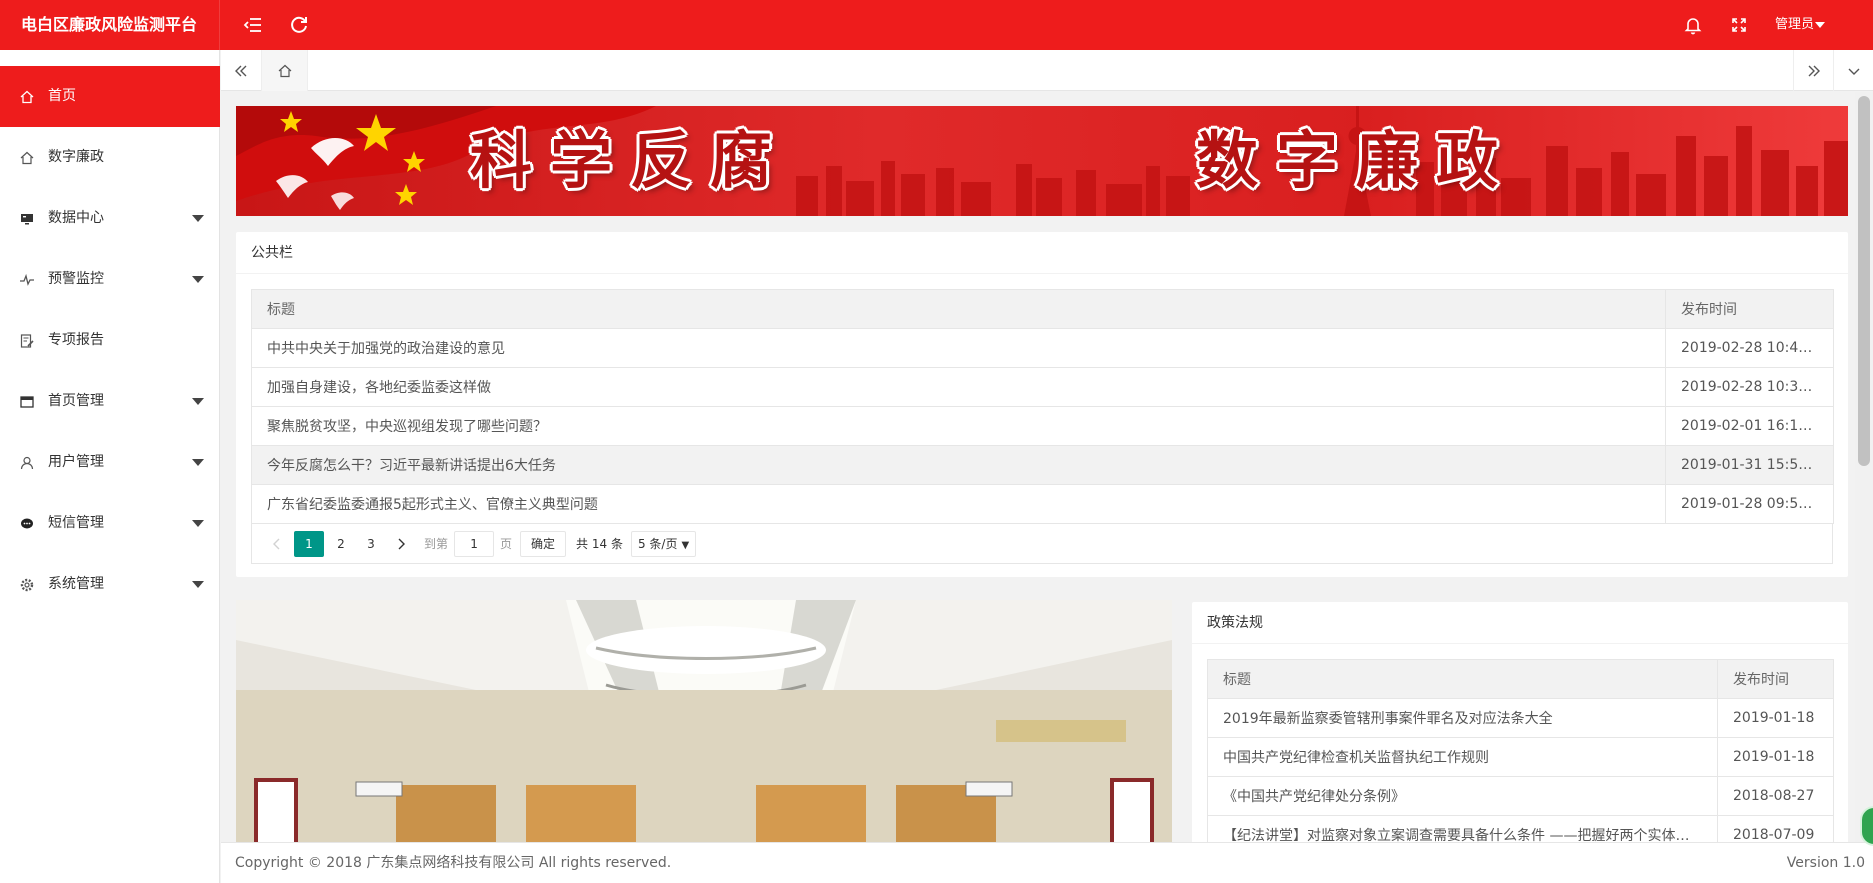 The image size is (1873, 883). What do you see at coordinates (1047, 70) in the screenshot?
I see `tab-bar` at bounding box center [1047, 70].